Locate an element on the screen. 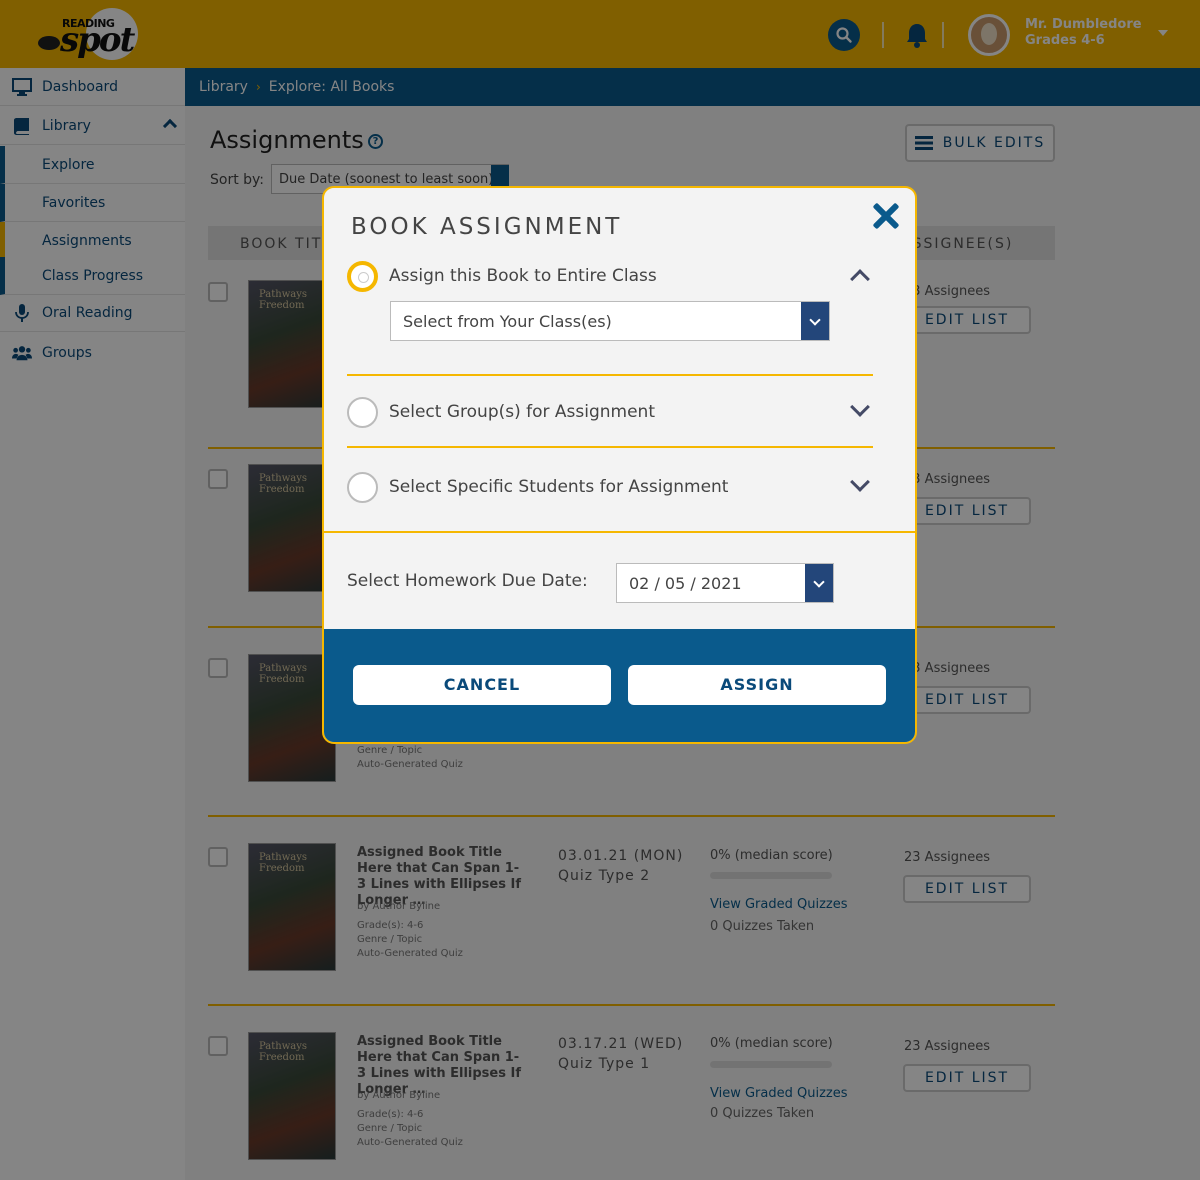  groups-label: Select Group(s) for Assignment is located at coordinates (522, 412).